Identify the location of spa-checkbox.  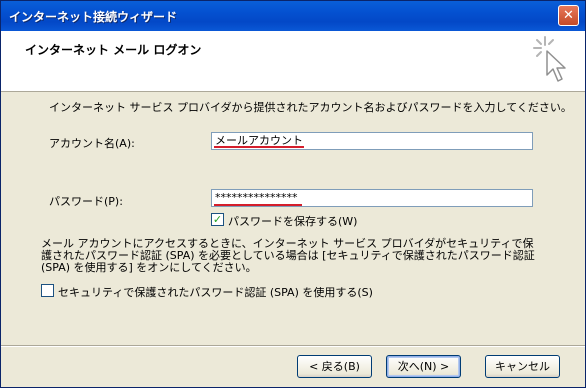
(47, 290).